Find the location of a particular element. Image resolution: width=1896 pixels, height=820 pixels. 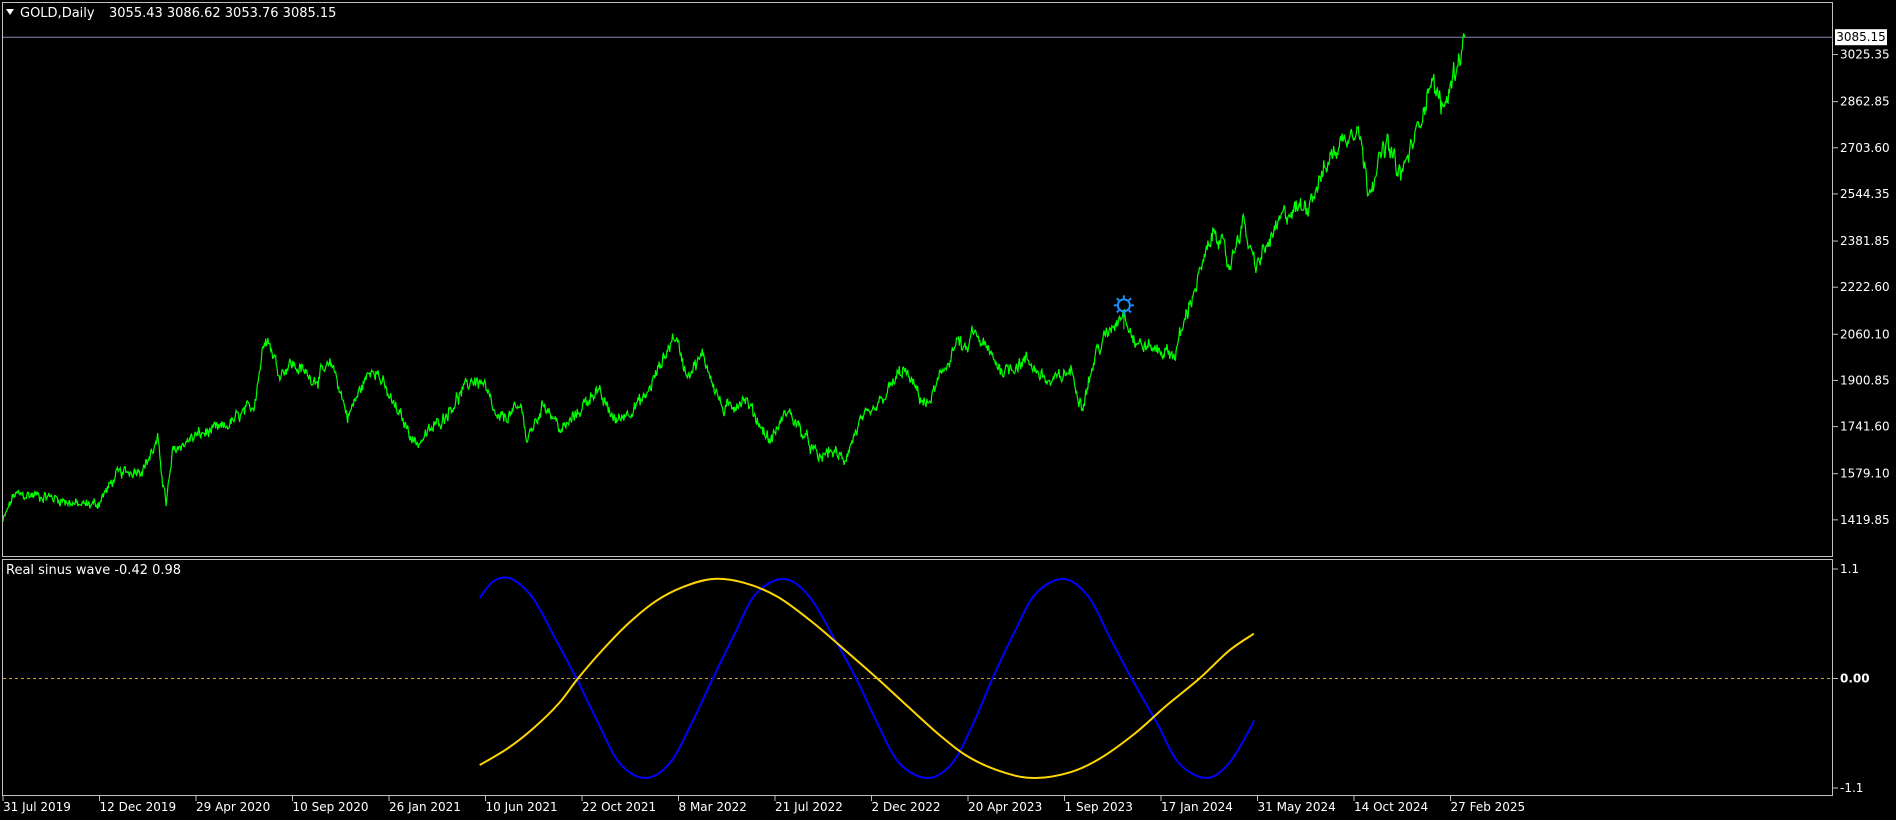

y-tick-label: 3025.35 is located at coordinates (1865, 55).